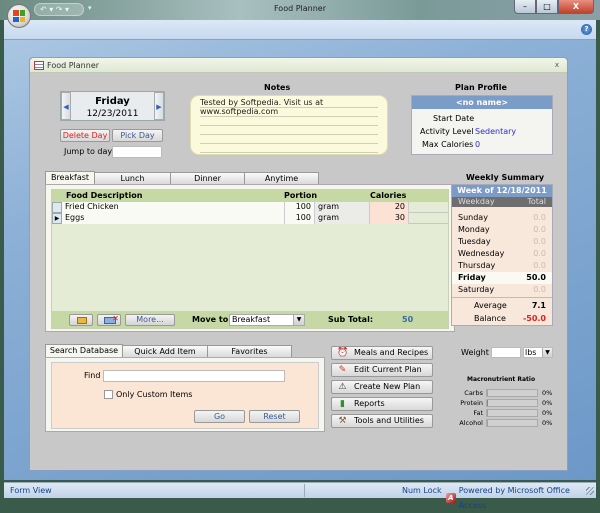 The height and width of the screenshot is (513, 600). Describe the element at coordinates (249, 351) in the screenshot. I see `tab-favorites: Favorites` at that location.